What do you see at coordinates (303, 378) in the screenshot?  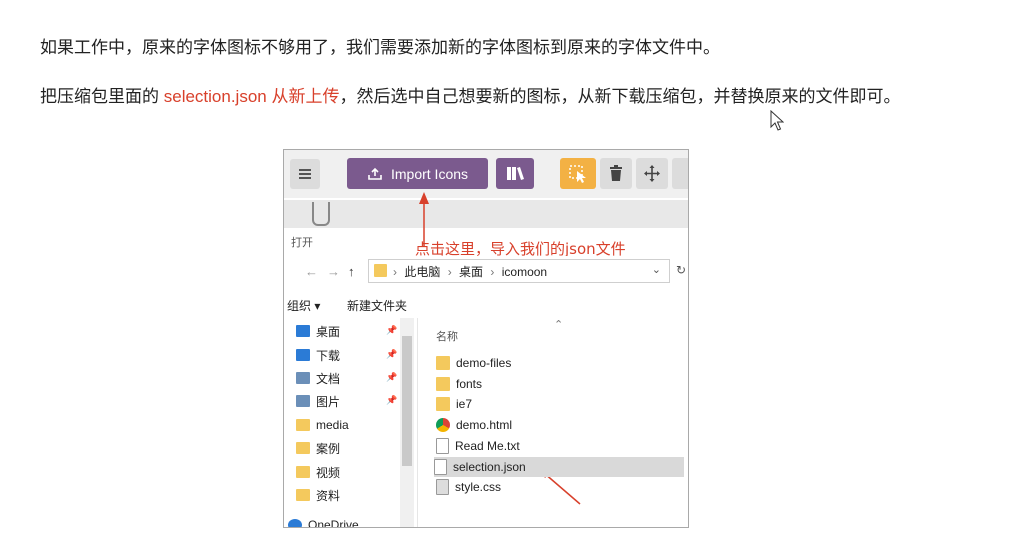 I see `document-icon` at bounding box center [303, 378].